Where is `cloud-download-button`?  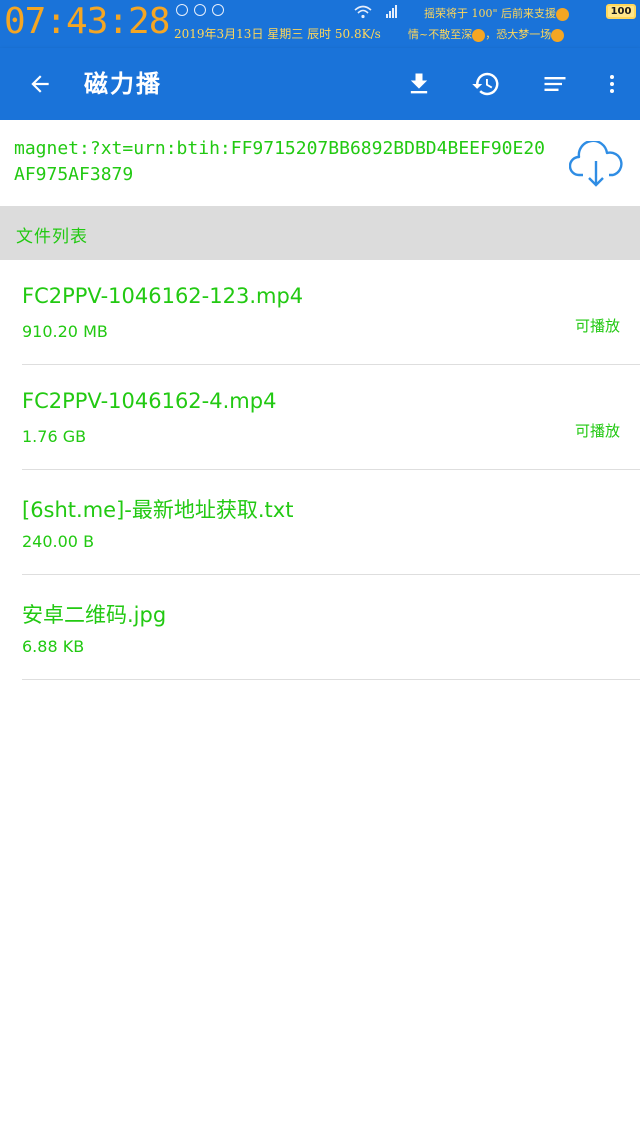
cloud-download-button is located at coordinates (596, 165).